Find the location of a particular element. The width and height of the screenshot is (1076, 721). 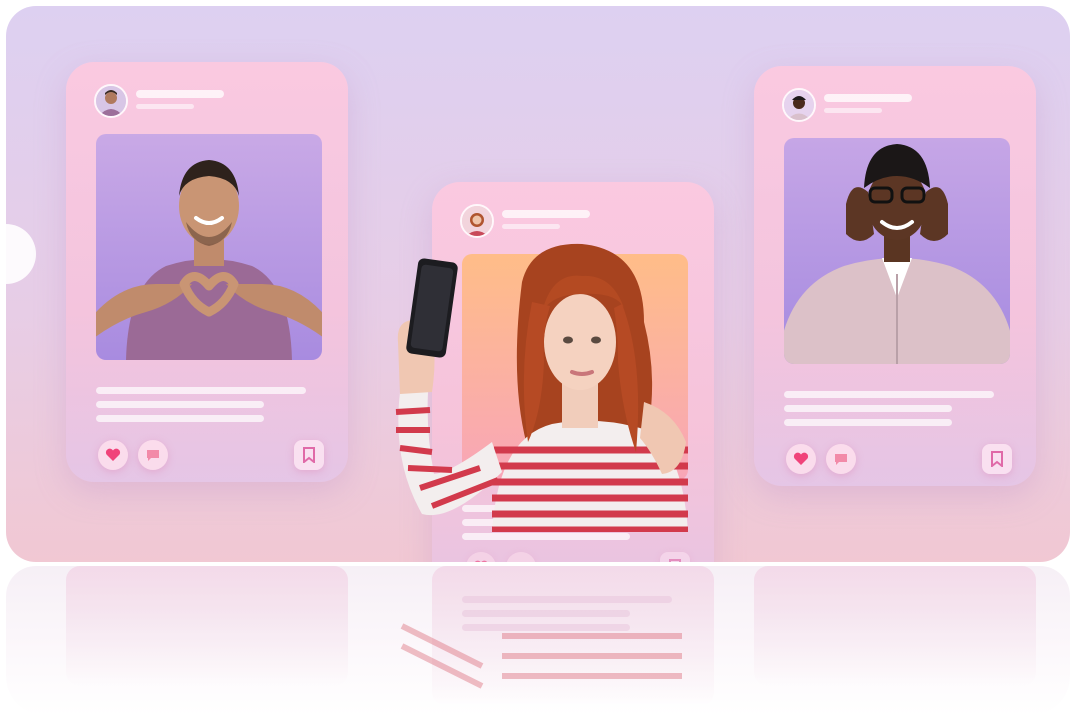

reflection-right-card is located at coordinates (895, 626).